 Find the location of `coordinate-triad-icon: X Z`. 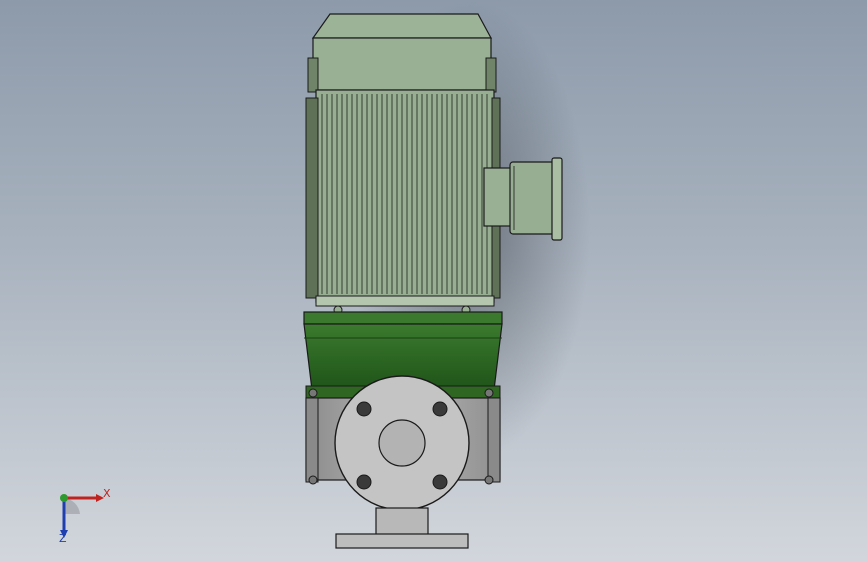

coordinate-triad-icon: X Z is located at coordinates (85, 515).